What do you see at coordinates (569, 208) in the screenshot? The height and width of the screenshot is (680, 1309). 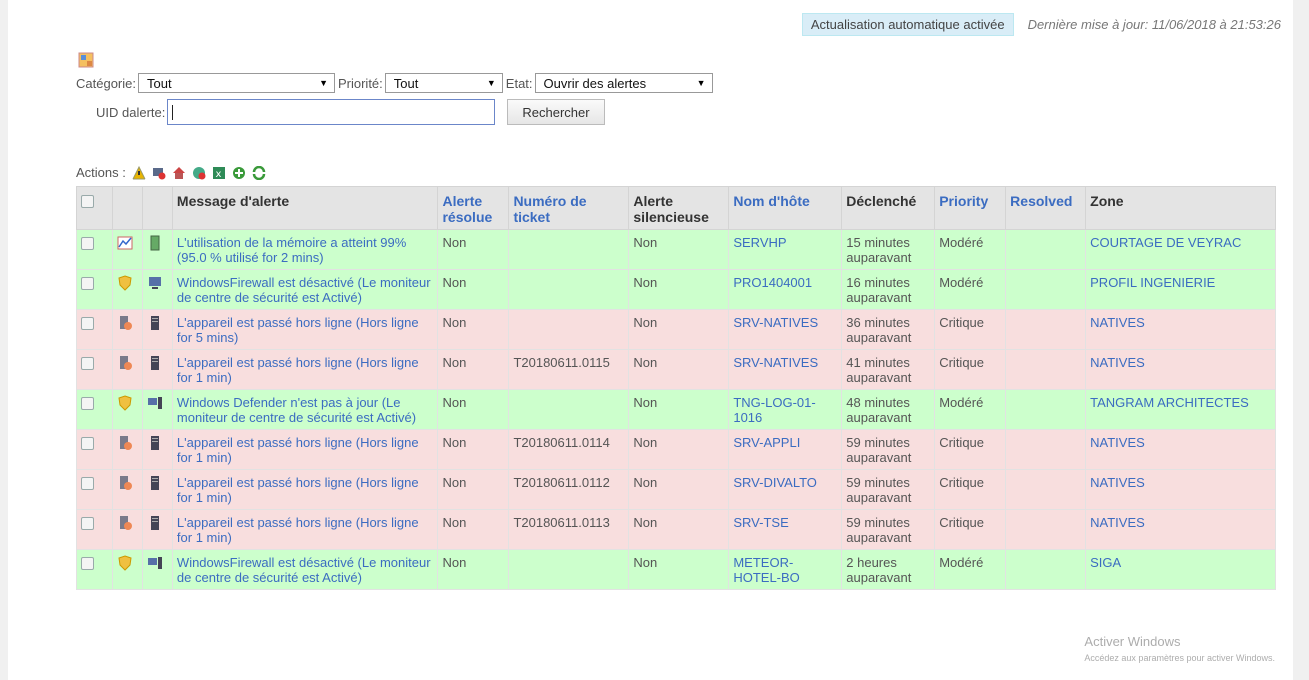 I see `ticket-number-header: Numéro de ticket` at bounding box center [569, 208].